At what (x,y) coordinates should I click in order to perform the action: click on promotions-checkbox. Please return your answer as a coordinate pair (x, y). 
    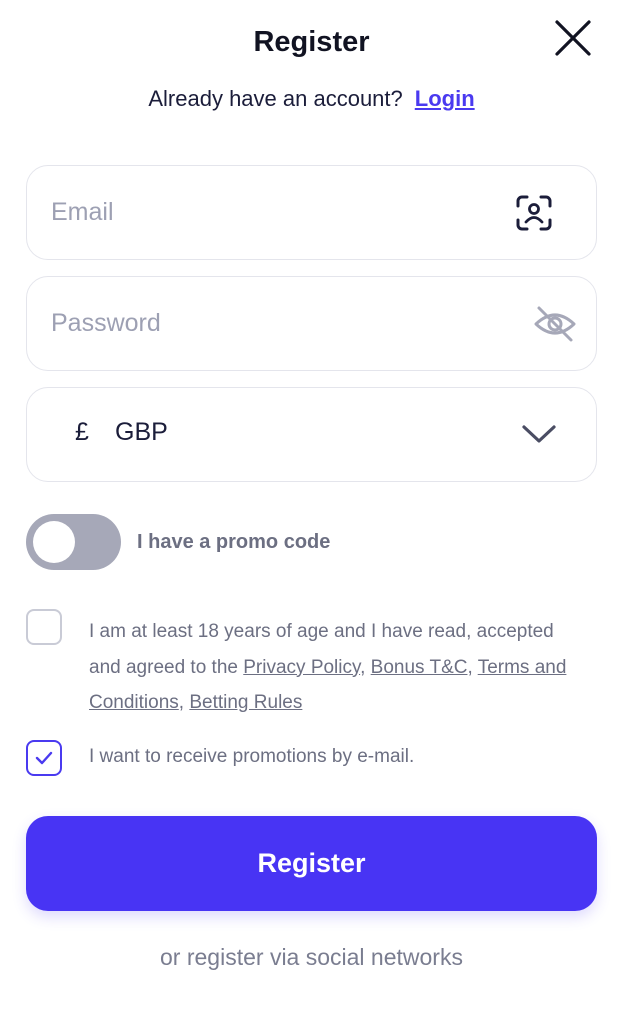
    Looking at the image, I should click on (44, 758).